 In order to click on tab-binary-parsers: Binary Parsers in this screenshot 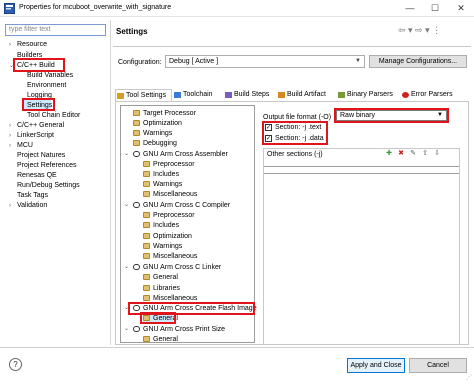, I will do `click(368, 95)`.